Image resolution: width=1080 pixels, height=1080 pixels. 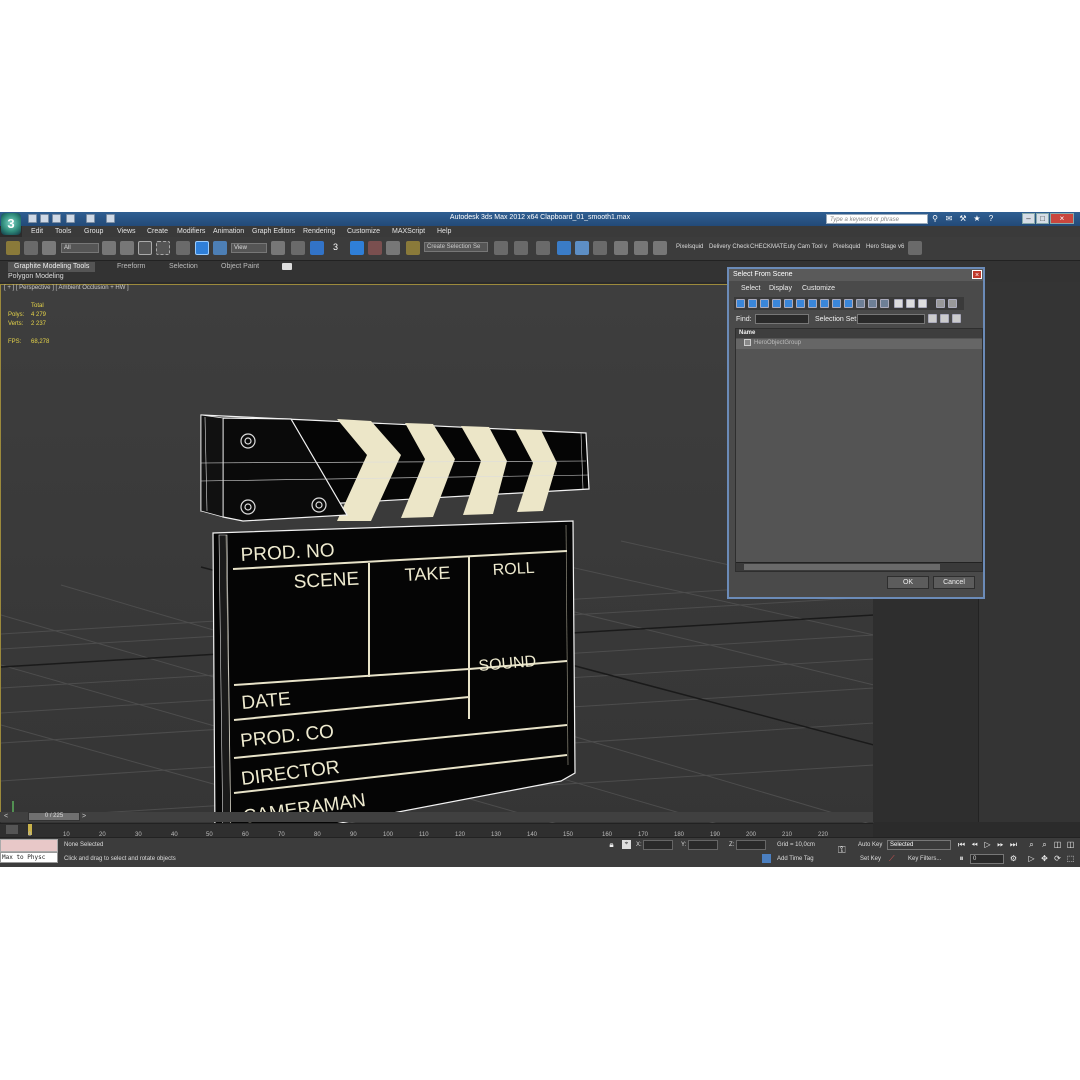 I want to click on render-setup-icon, so click(x=641, y=248).